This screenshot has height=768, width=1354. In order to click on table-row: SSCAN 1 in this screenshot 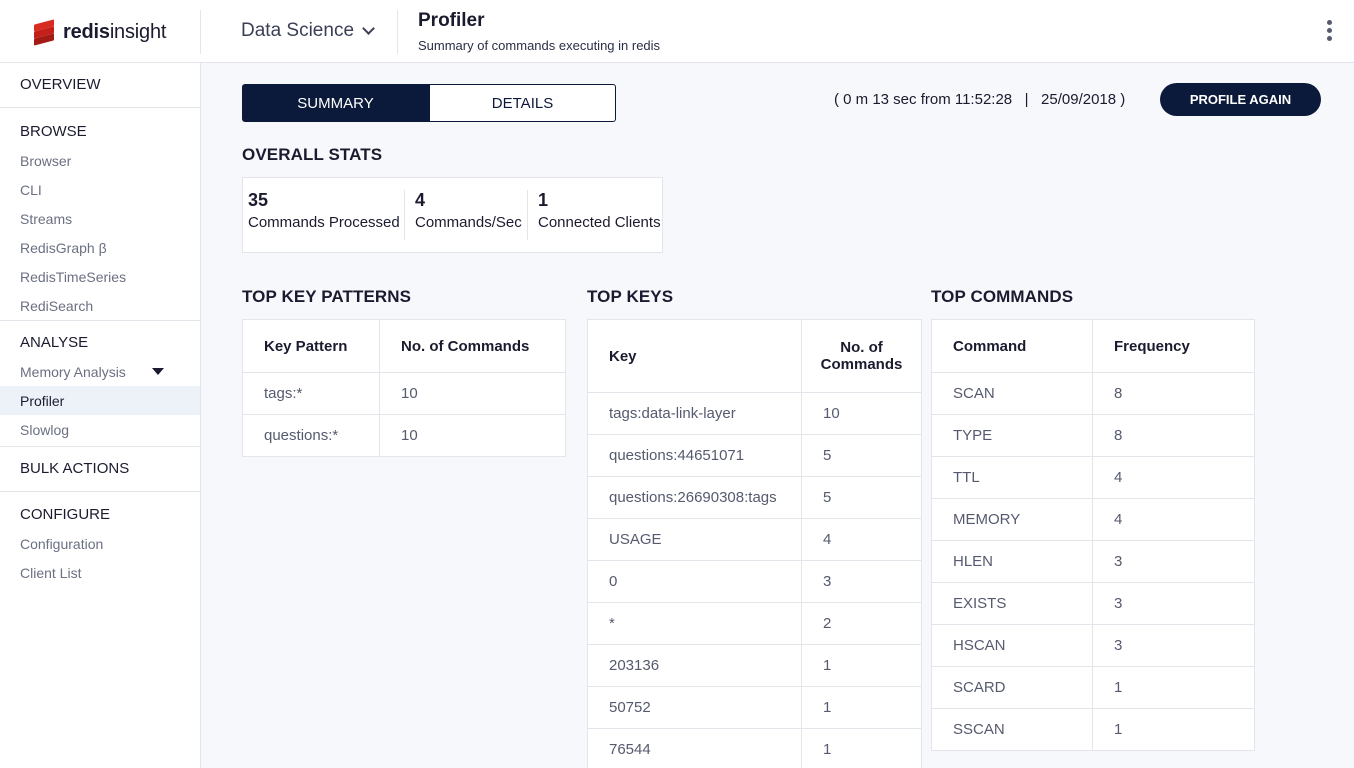, I will do `click(1093, 729)`.